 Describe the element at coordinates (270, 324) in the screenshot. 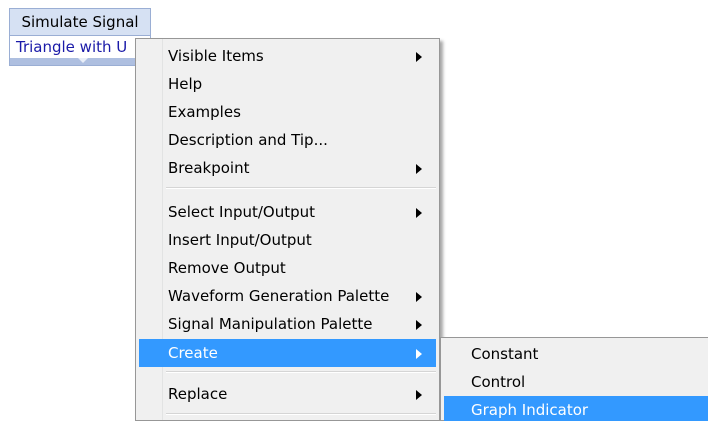

I see `menu-item-label: Signal Manipulation Palette` at that location.